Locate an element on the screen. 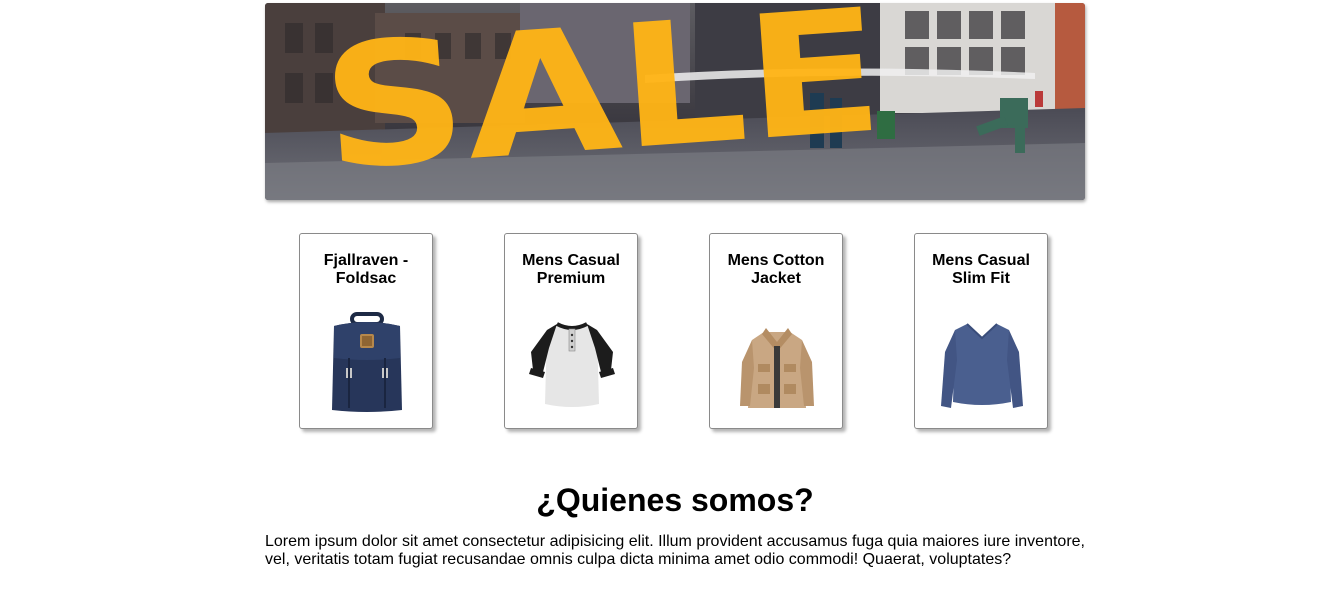  product-card-mens-casual-premium: Mens Casual Premium is located at coordinates (571, 331).